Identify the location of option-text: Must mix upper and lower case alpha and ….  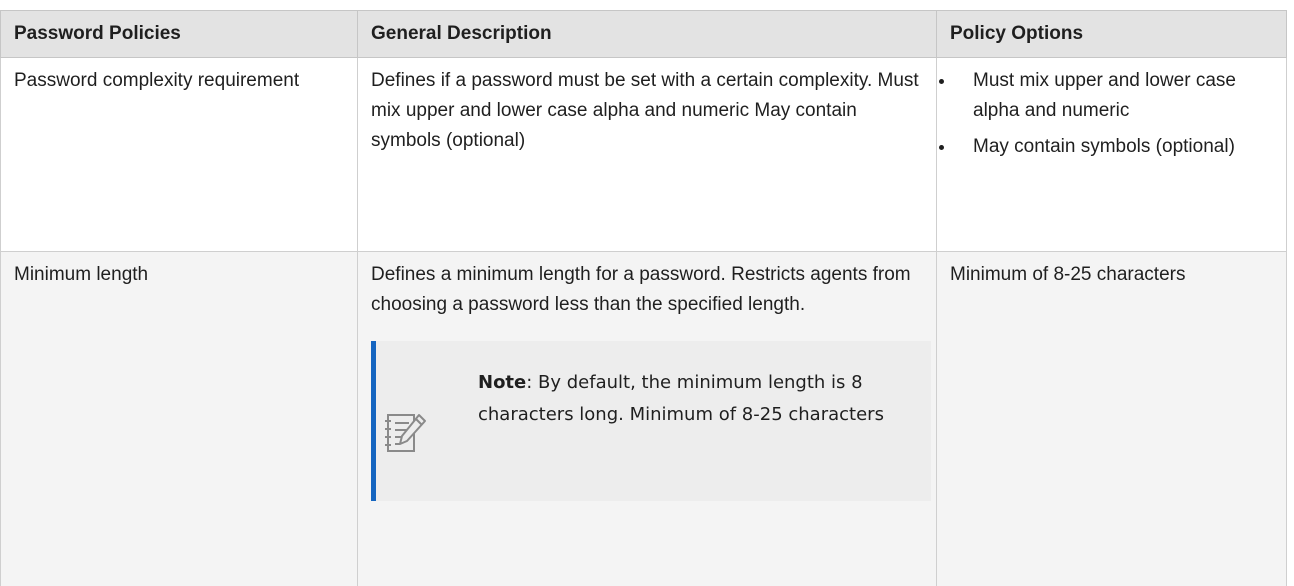
(1104, 95).